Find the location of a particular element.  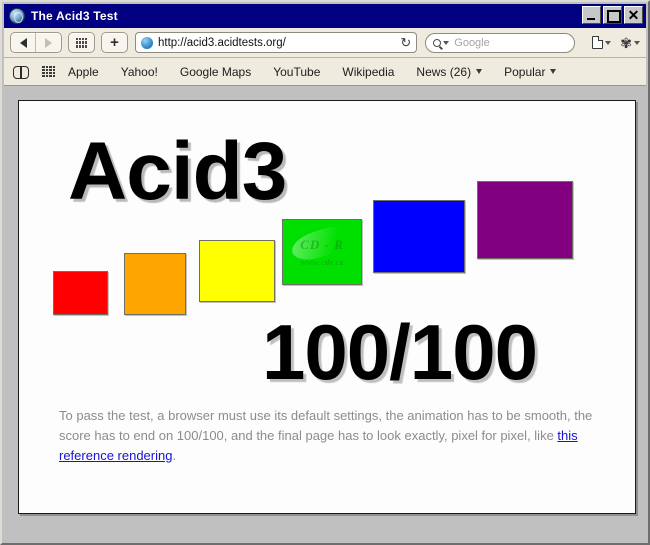

color-swatch-green: CD - R www.cdr.cz is located at coordinates (322, 252).